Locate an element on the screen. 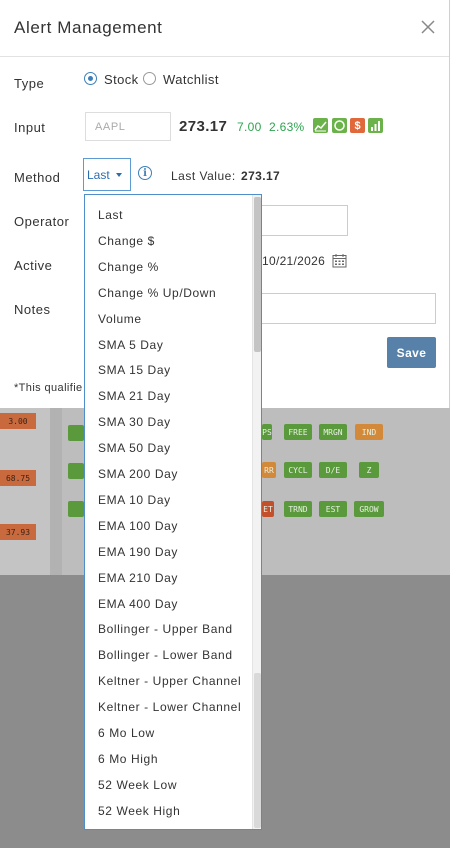 This screenshot has height=848, width=450. background-badge: EST is located at coordinates (333, 509).